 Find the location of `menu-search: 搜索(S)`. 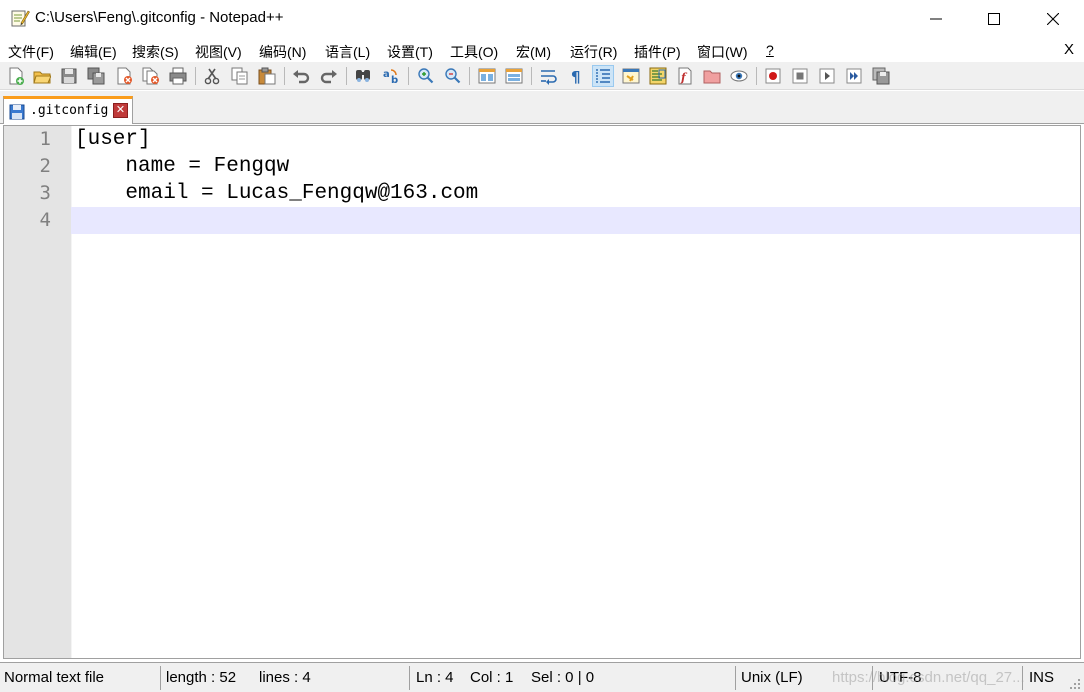

menu-search: 搜索(S) is located at coordinates (155, 52).